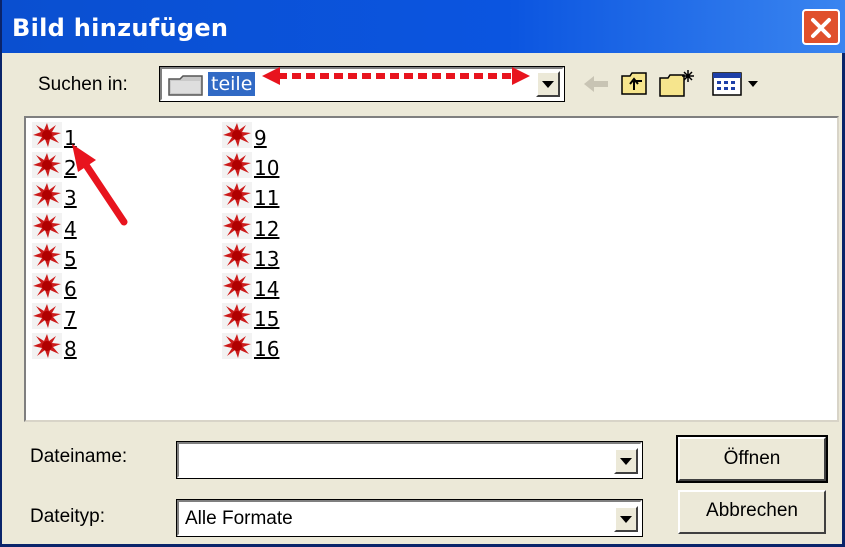  Describe the element at coordinates (626, 461) in the screenshot. I see `filename-dropdown-button` at that location.